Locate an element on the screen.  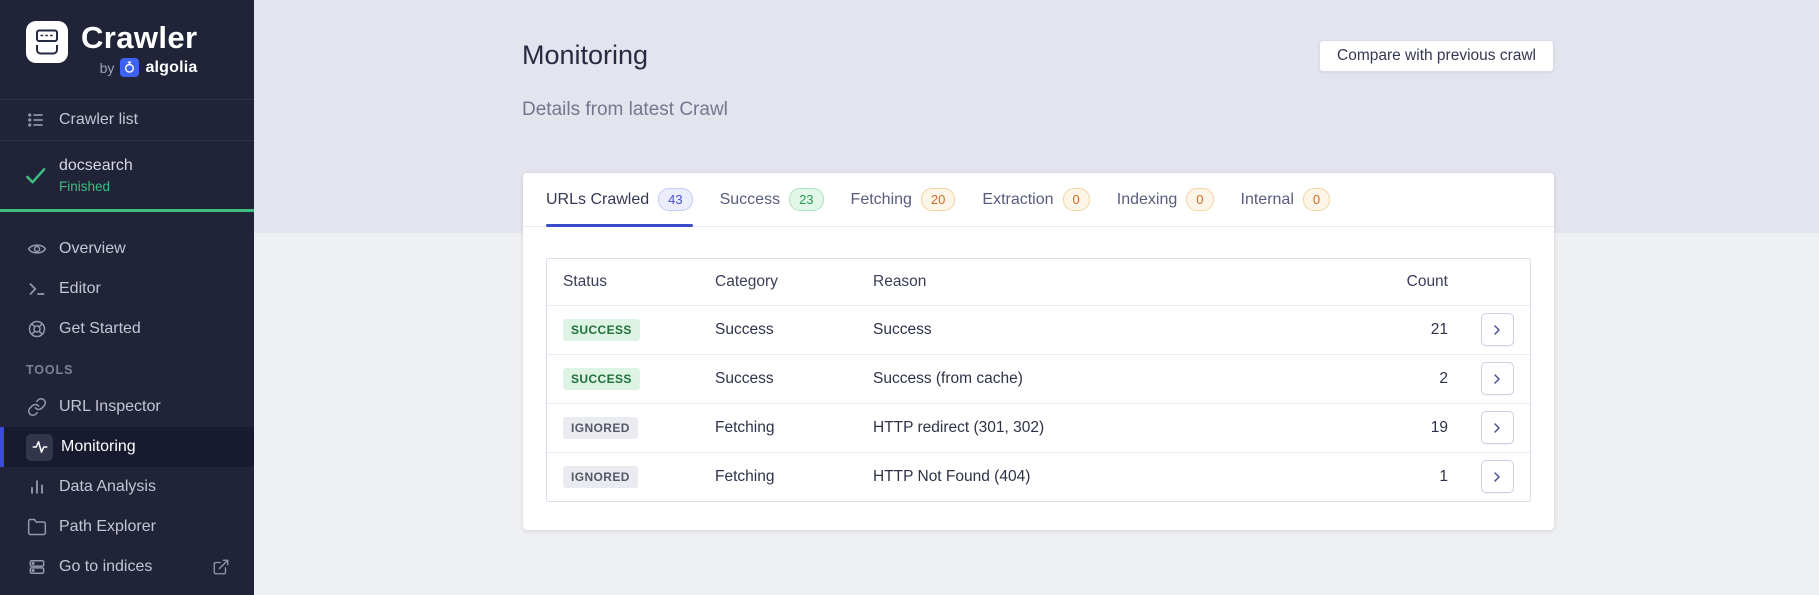
reason-cell: HTTP Not Found (404) is located at coordinates (952, 476).